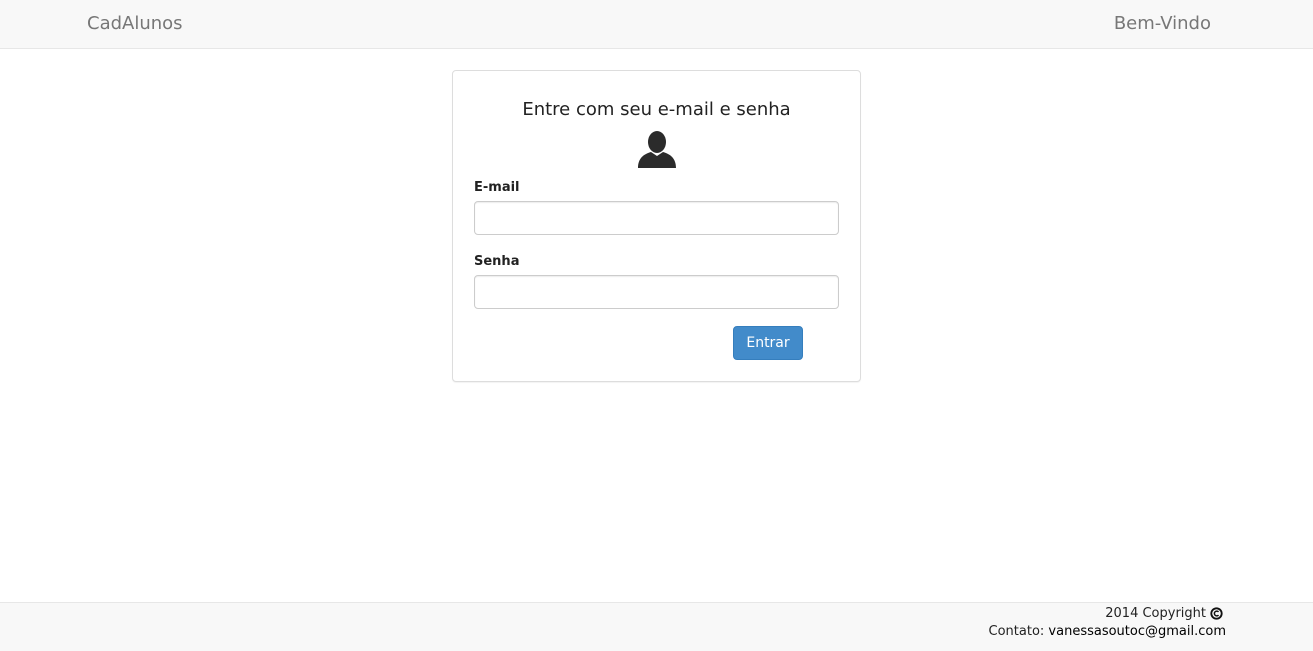 This screenshot has height=651, width=1313. What do you see at coordinates (497, 261) in the screenshot?
I see `password-label: Senha` at bounding box center [497, 261].